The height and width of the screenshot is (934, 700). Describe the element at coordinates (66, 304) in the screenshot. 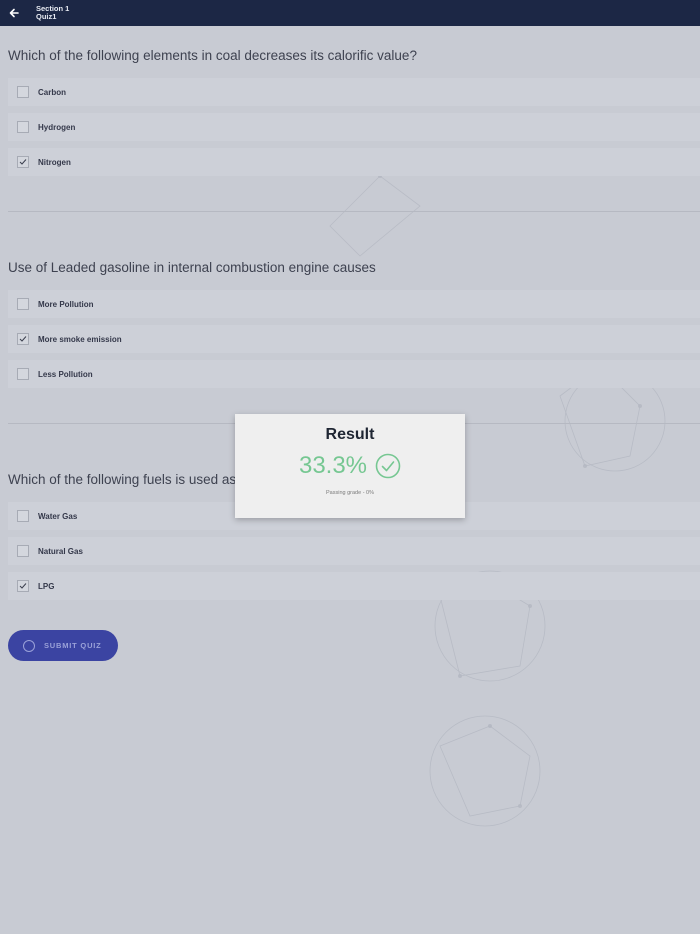

I see `option-label: More Pollution` at that location.